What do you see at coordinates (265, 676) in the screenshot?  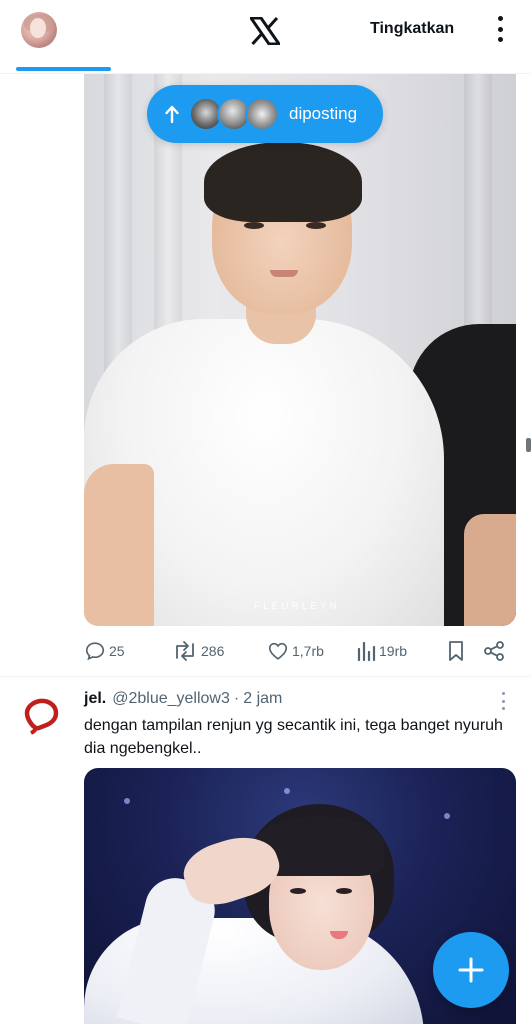 I see `post-divider` at bounding box center [265, 676].